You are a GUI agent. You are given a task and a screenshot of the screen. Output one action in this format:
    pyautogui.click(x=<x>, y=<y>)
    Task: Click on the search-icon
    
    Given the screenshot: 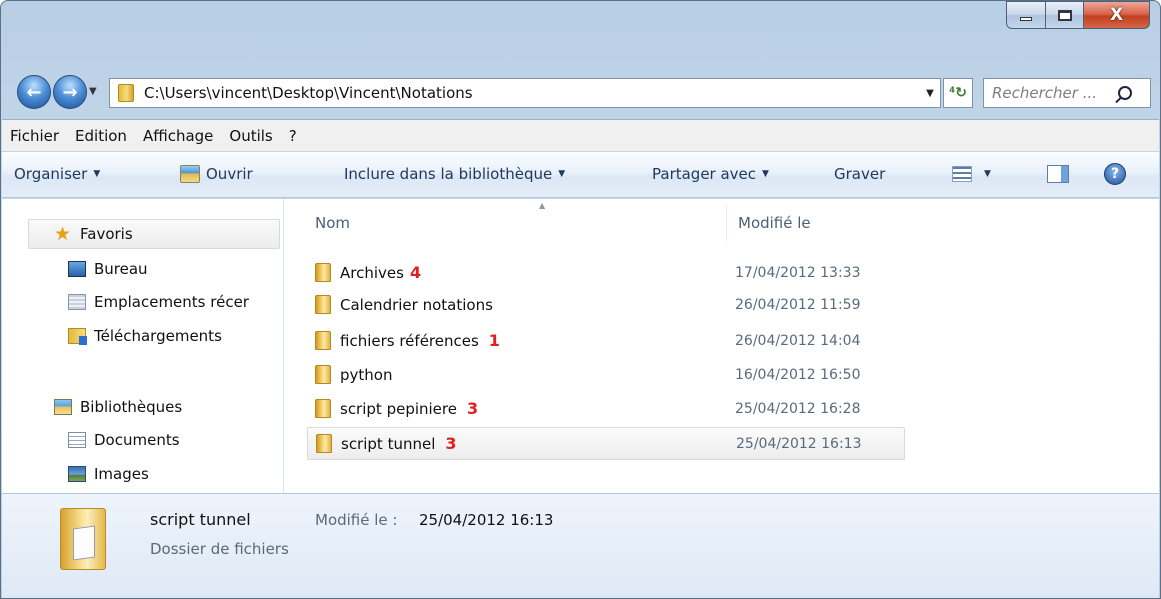 What is the action you would take?
    pyautogui.click(x=1125, y=93)
    